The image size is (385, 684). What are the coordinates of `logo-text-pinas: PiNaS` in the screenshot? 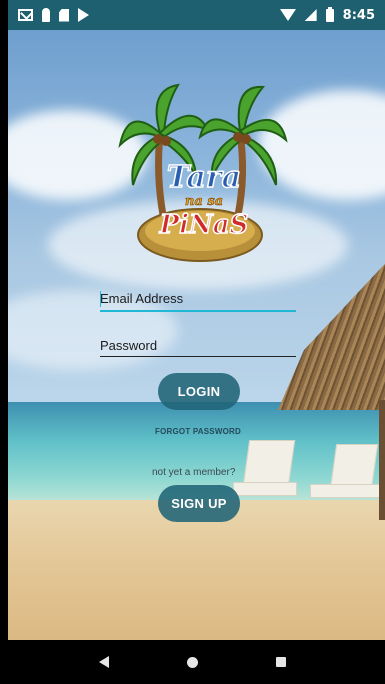 It's located at (204, 225).